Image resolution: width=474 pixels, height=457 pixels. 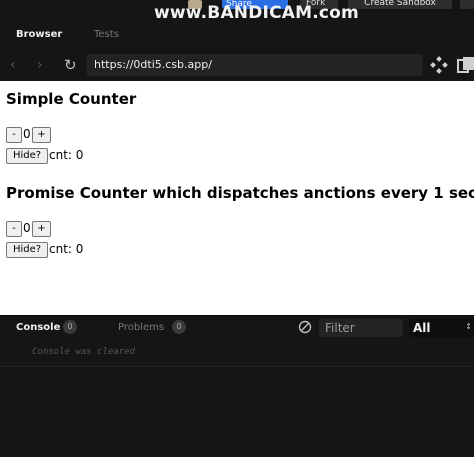 I want to click on promise-increment-button: +, so click(x=41, y=229).